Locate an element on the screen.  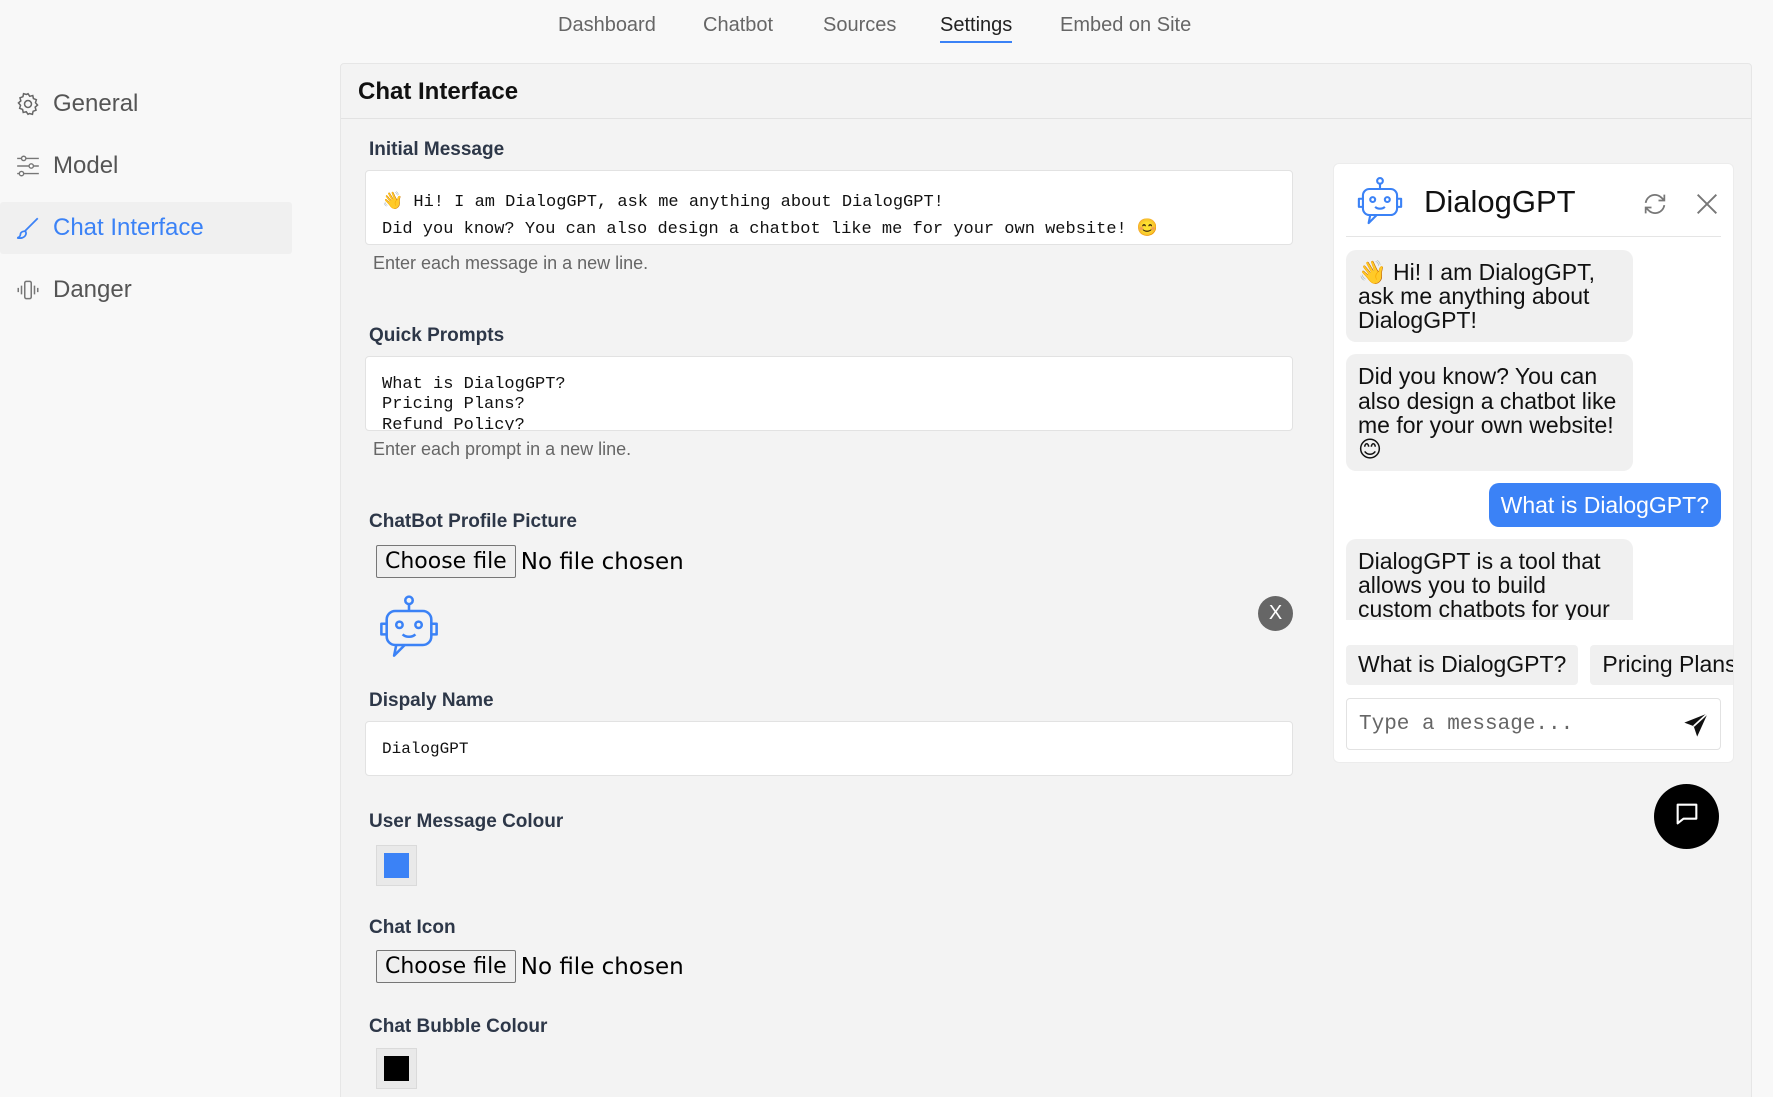
quick-prompt-chips: What is DialogGPT? Pricing Plans? is located at coordinates (1539, 665).